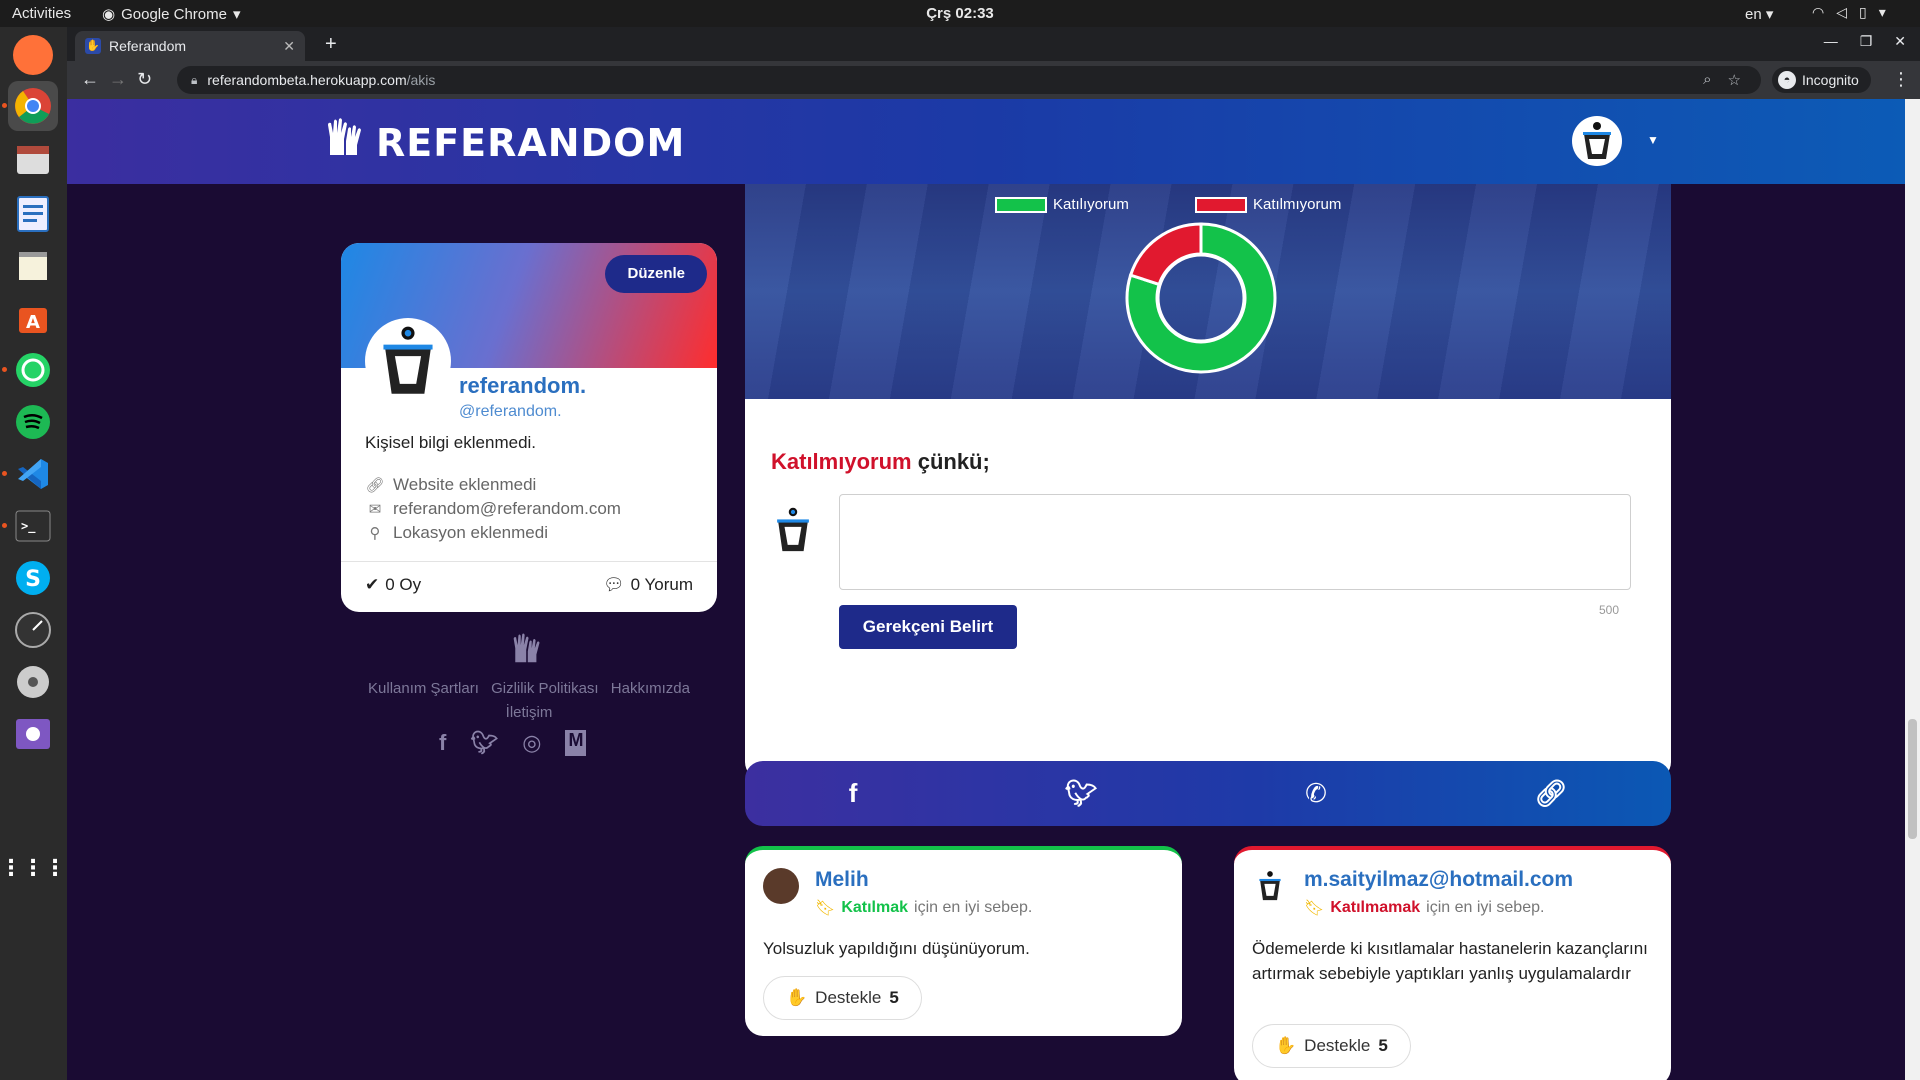 The height and width of the screenshot is (1080, 1920). What do you see at coordinates (527, 653) in the screenshot?
I see `footer-logo-icon` at bounding box center [527, 653].